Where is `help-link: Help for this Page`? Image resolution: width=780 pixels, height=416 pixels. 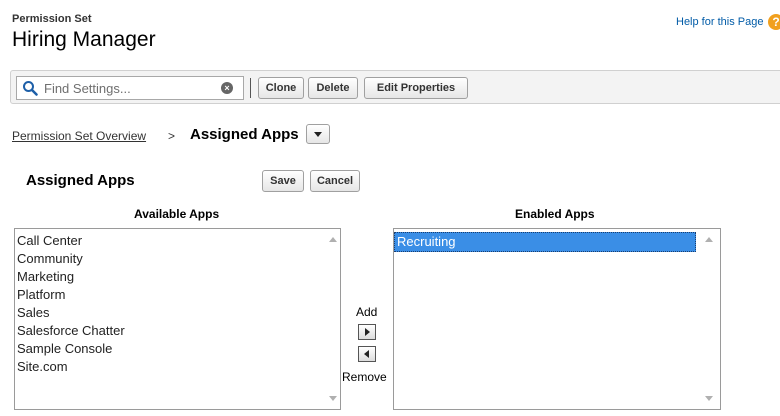
help-link: Help for this Page is located at coordinates (719, 22).